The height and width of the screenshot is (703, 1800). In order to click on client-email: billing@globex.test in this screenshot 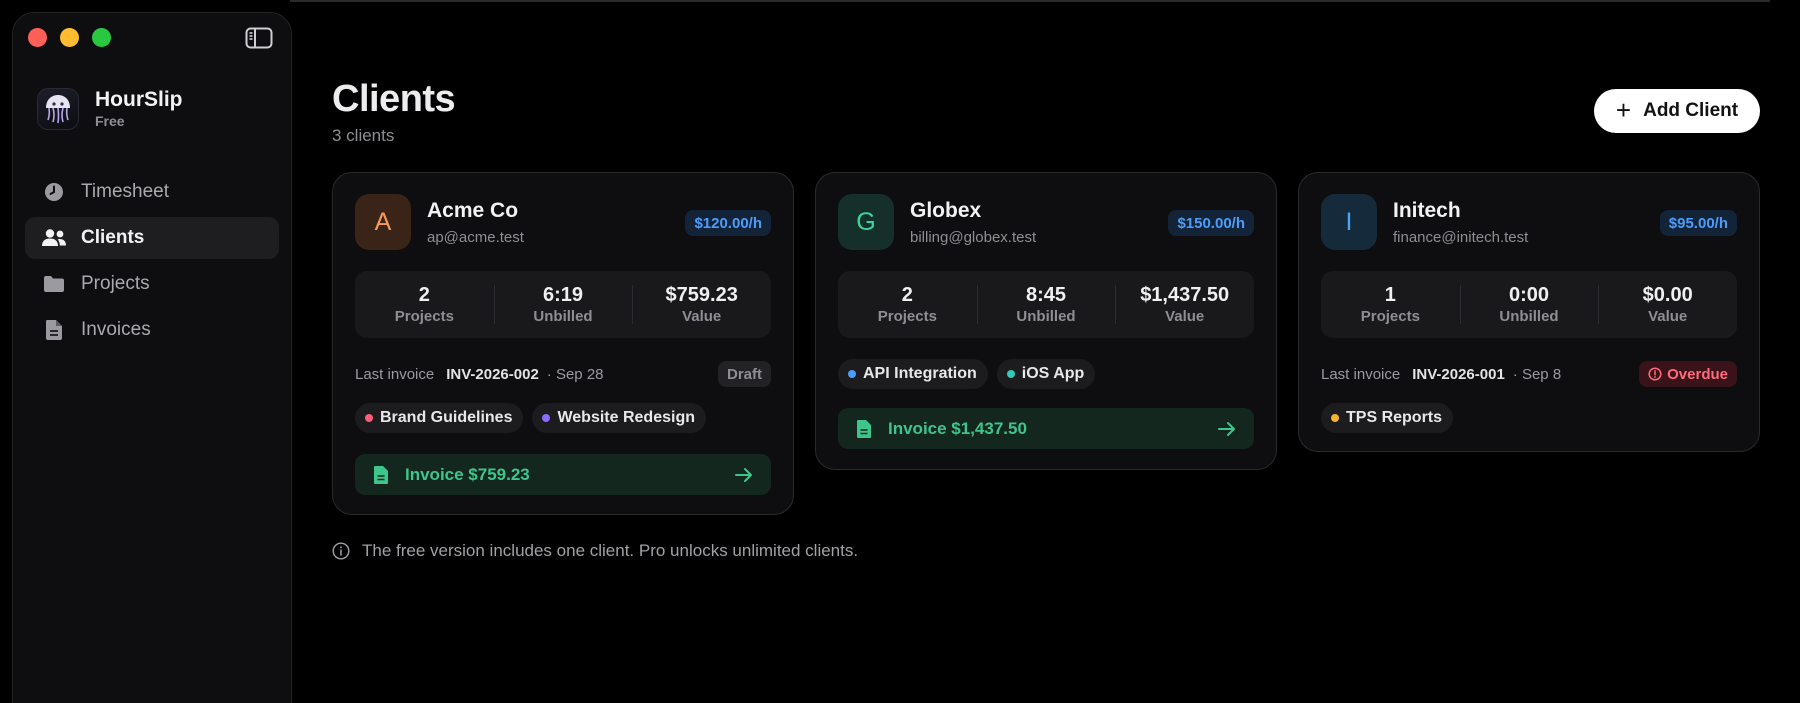, I will do `click(973, 237)`.